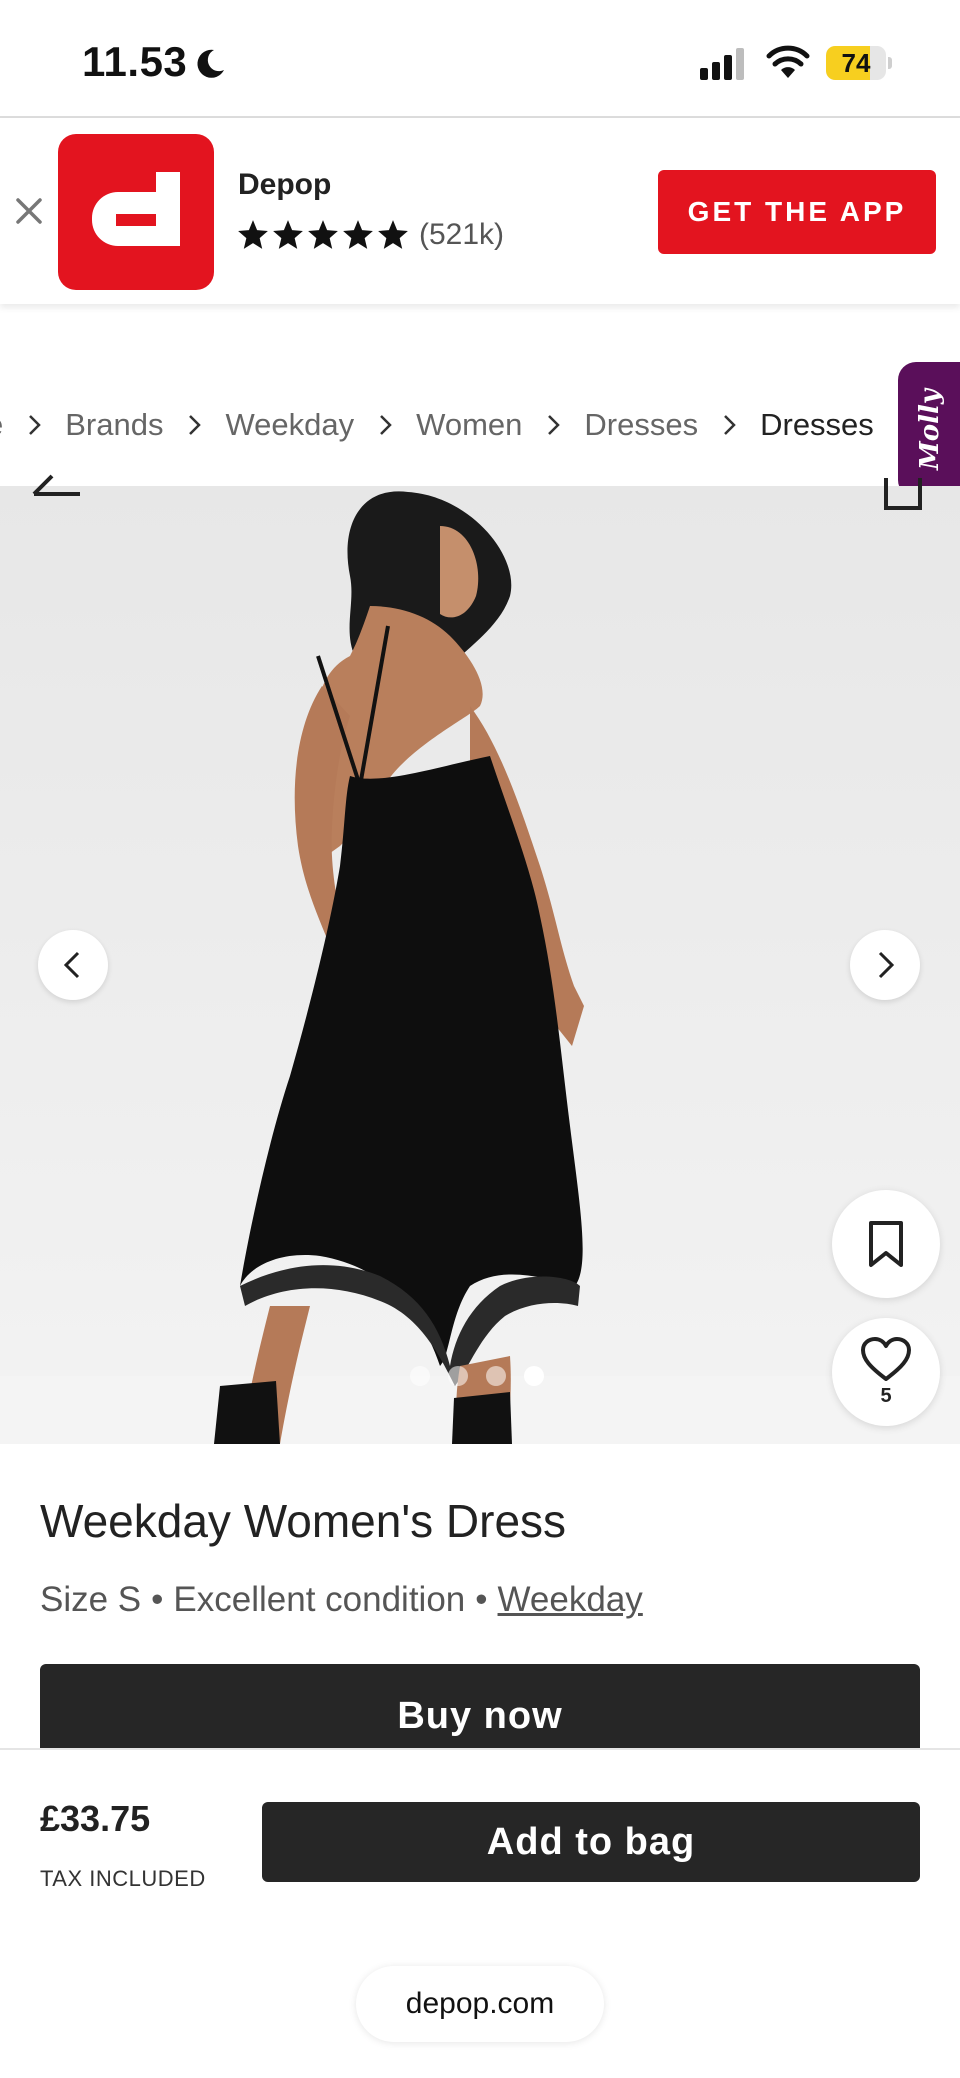 Image resolution: width=960 pixels, height=2078 pixels. I want to click on browser-url-bar: depop.com, so click(480, 2004).